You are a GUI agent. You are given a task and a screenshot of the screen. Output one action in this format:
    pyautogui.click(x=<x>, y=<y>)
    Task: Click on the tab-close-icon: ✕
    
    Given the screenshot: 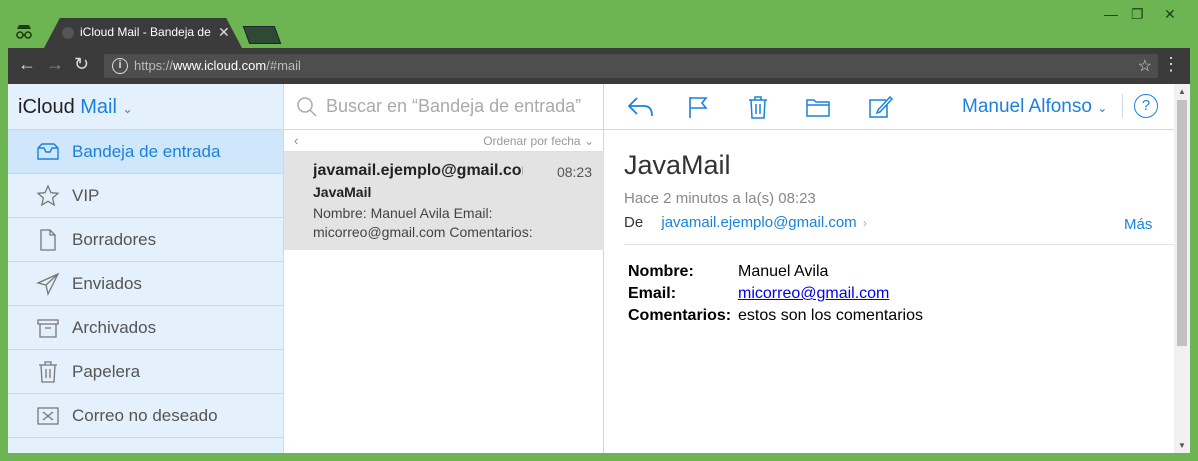 What is the action you would take?
    pyautogui.click(x=224, y=32)
    